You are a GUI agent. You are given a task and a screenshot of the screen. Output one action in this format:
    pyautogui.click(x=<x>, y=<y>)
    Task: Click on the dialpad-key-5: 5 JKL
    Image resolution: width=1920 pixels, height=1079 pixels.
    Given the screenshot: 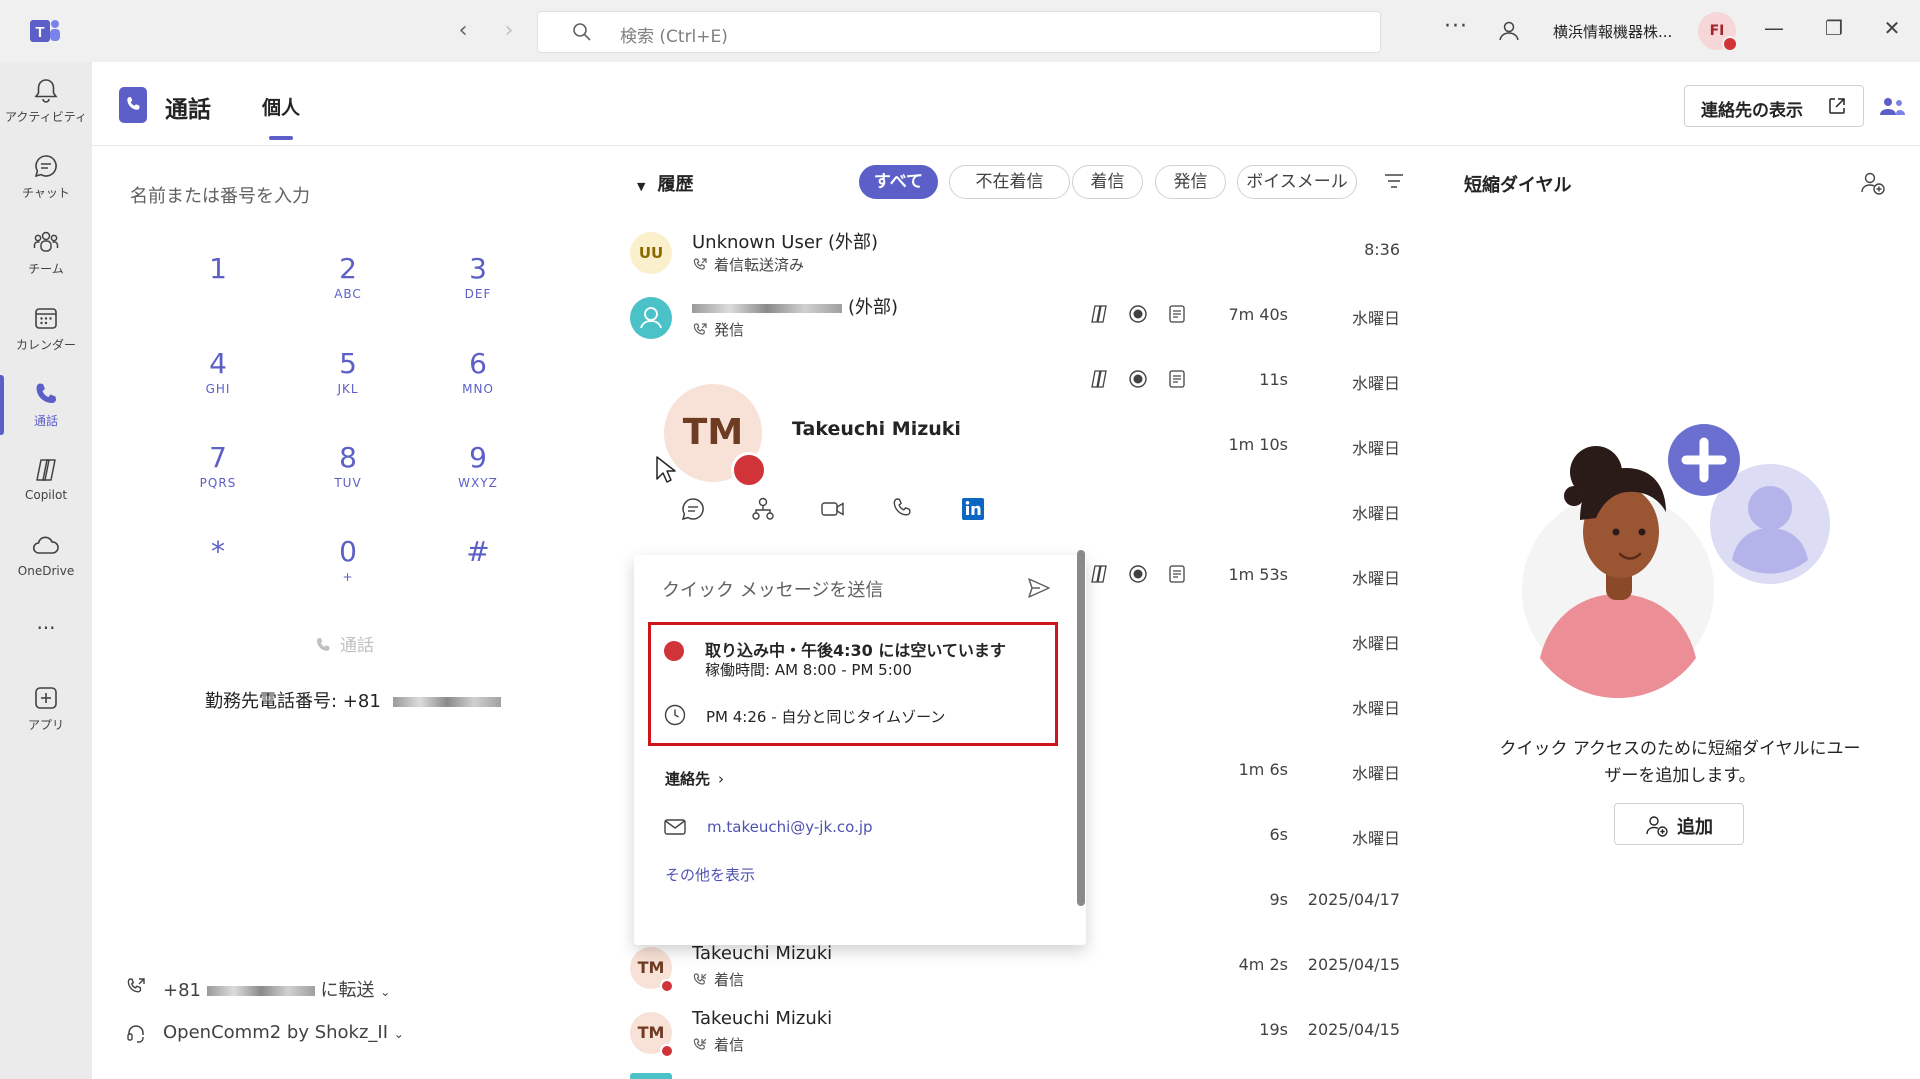 What is the action you would take?
    pyautogui.click(x=348, y=372)
    